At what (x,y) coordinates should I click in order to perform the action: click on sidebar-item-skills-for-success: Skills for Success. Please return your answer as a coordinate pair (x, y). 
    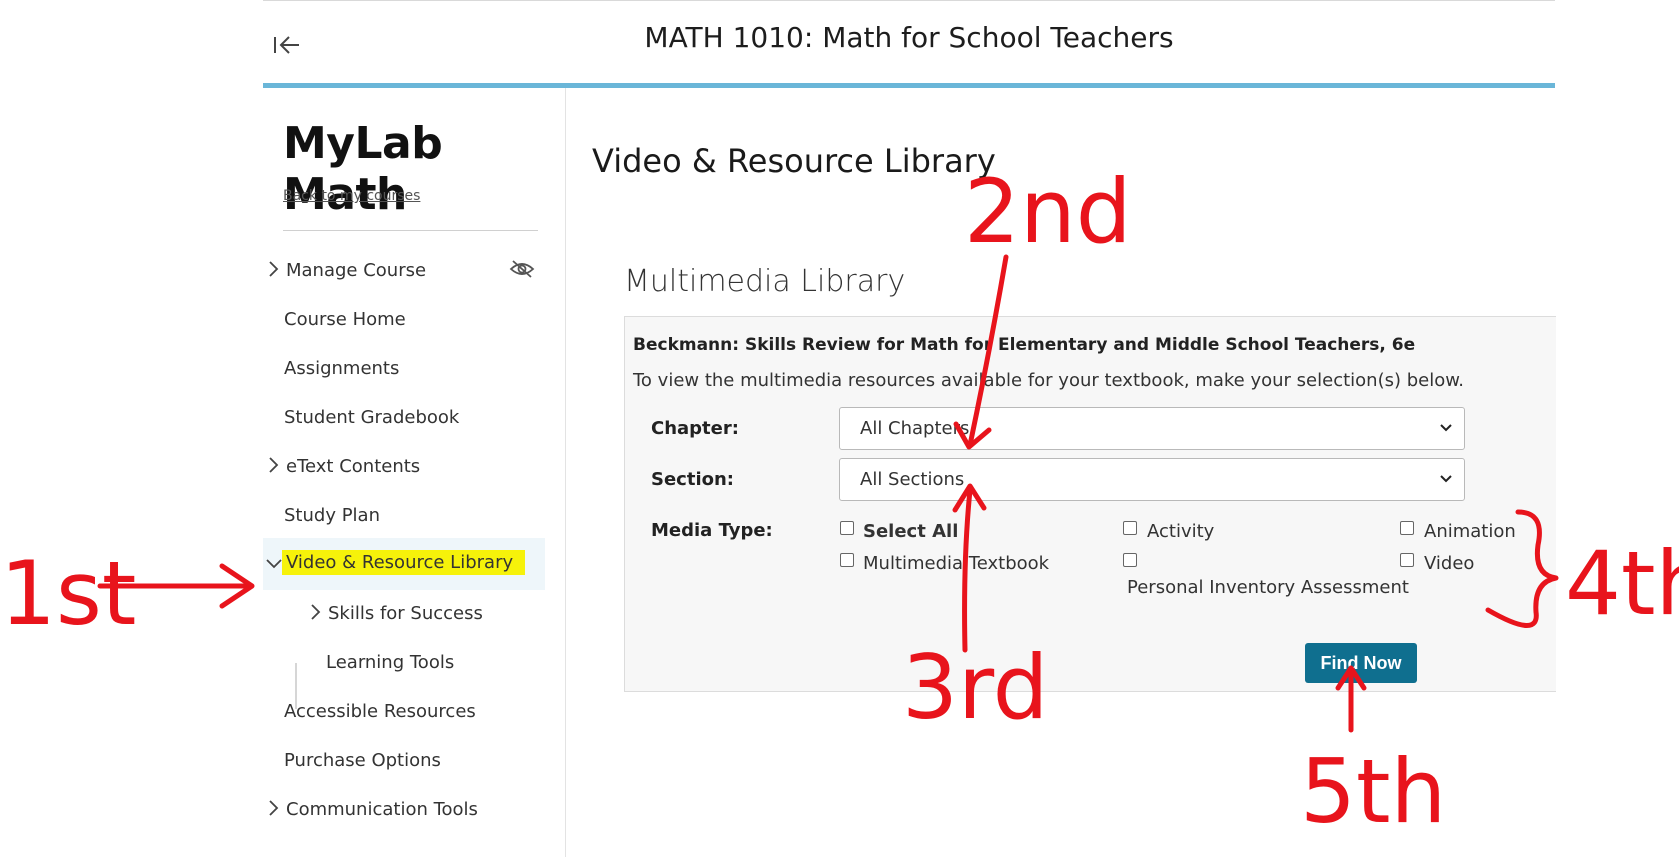
    Looking at the image, I should click on (425, 613).